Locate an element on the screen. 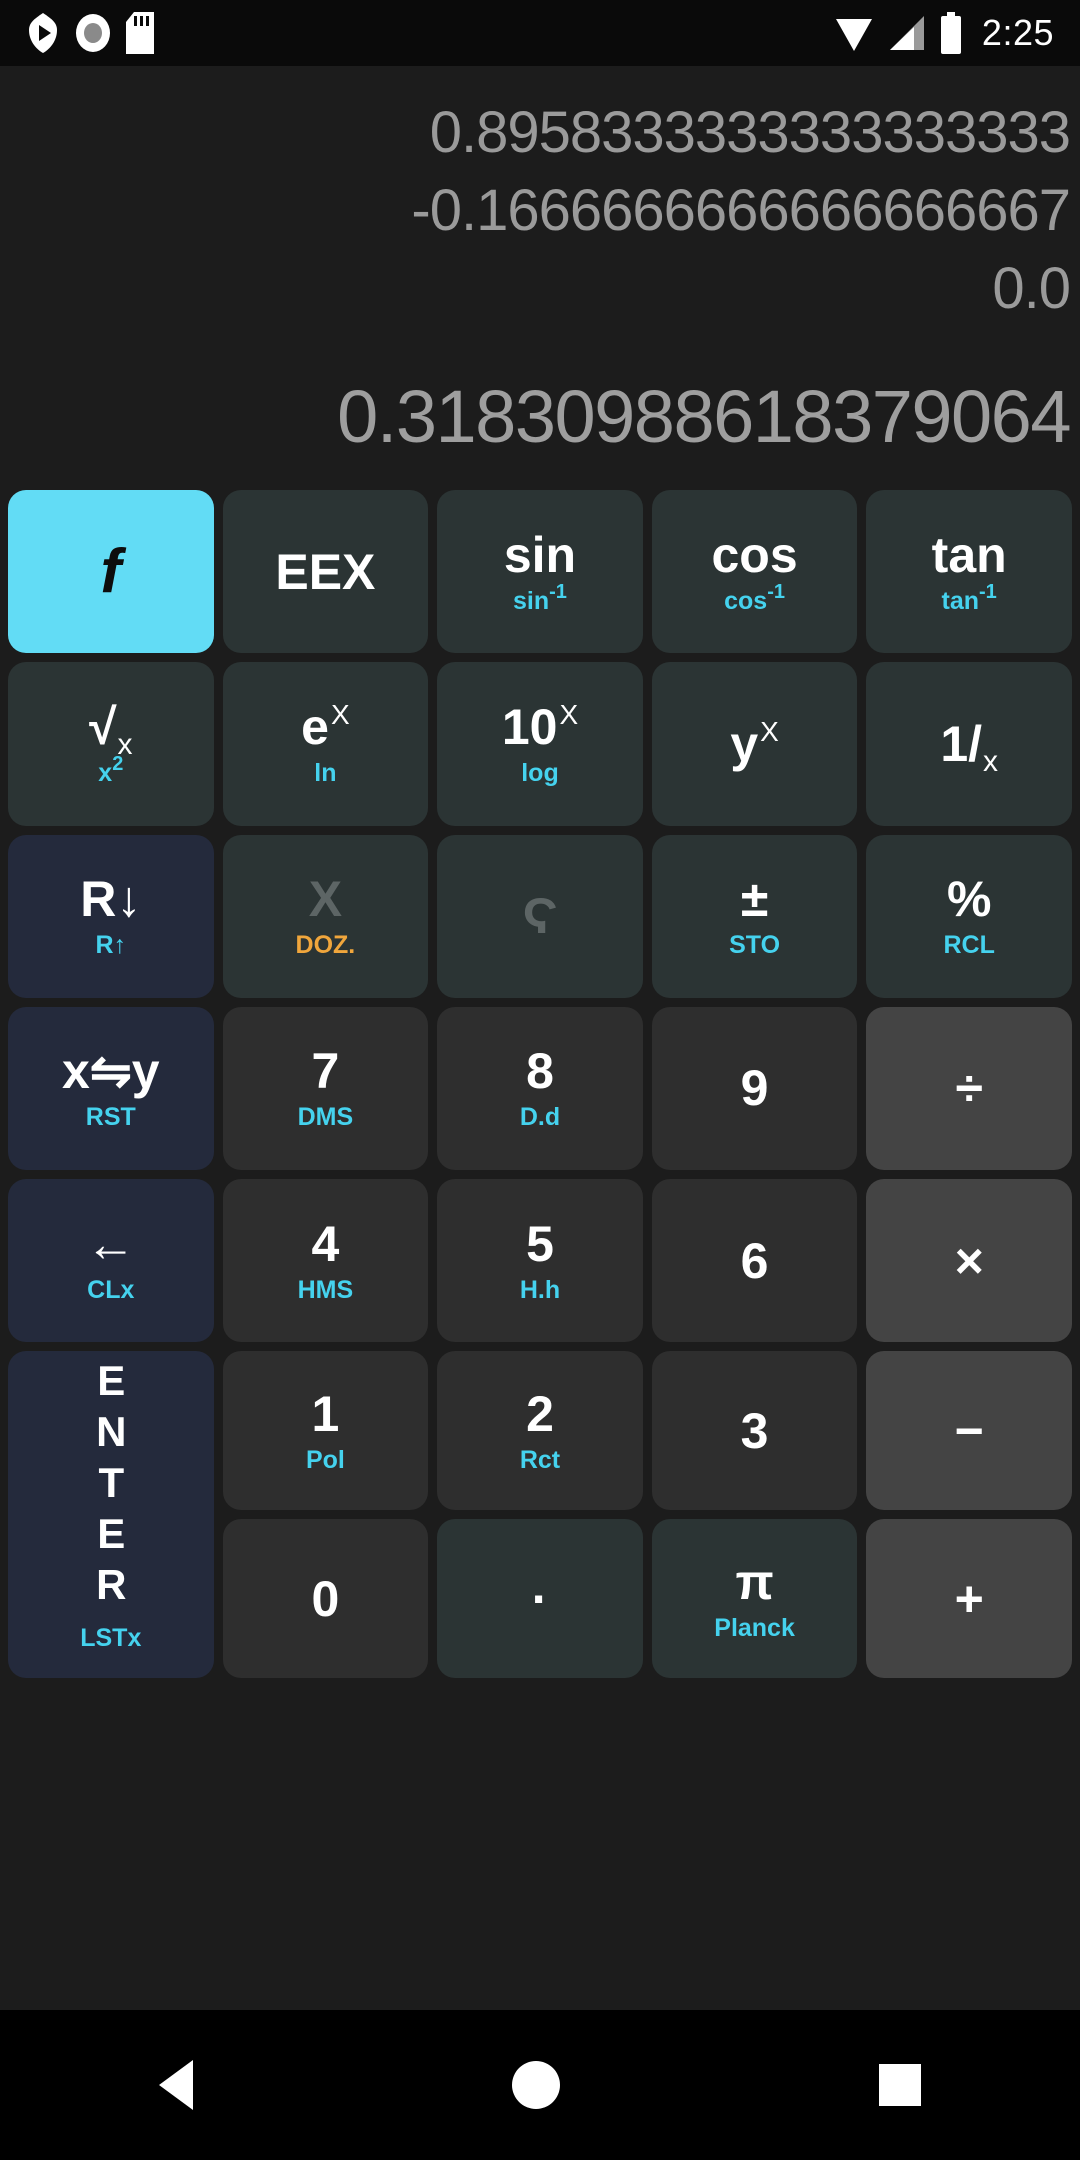 Image resolution: width=1080 pixels, height=2160 pixels. key-enter-label: ENTER is located at coordinates (111, 1485).